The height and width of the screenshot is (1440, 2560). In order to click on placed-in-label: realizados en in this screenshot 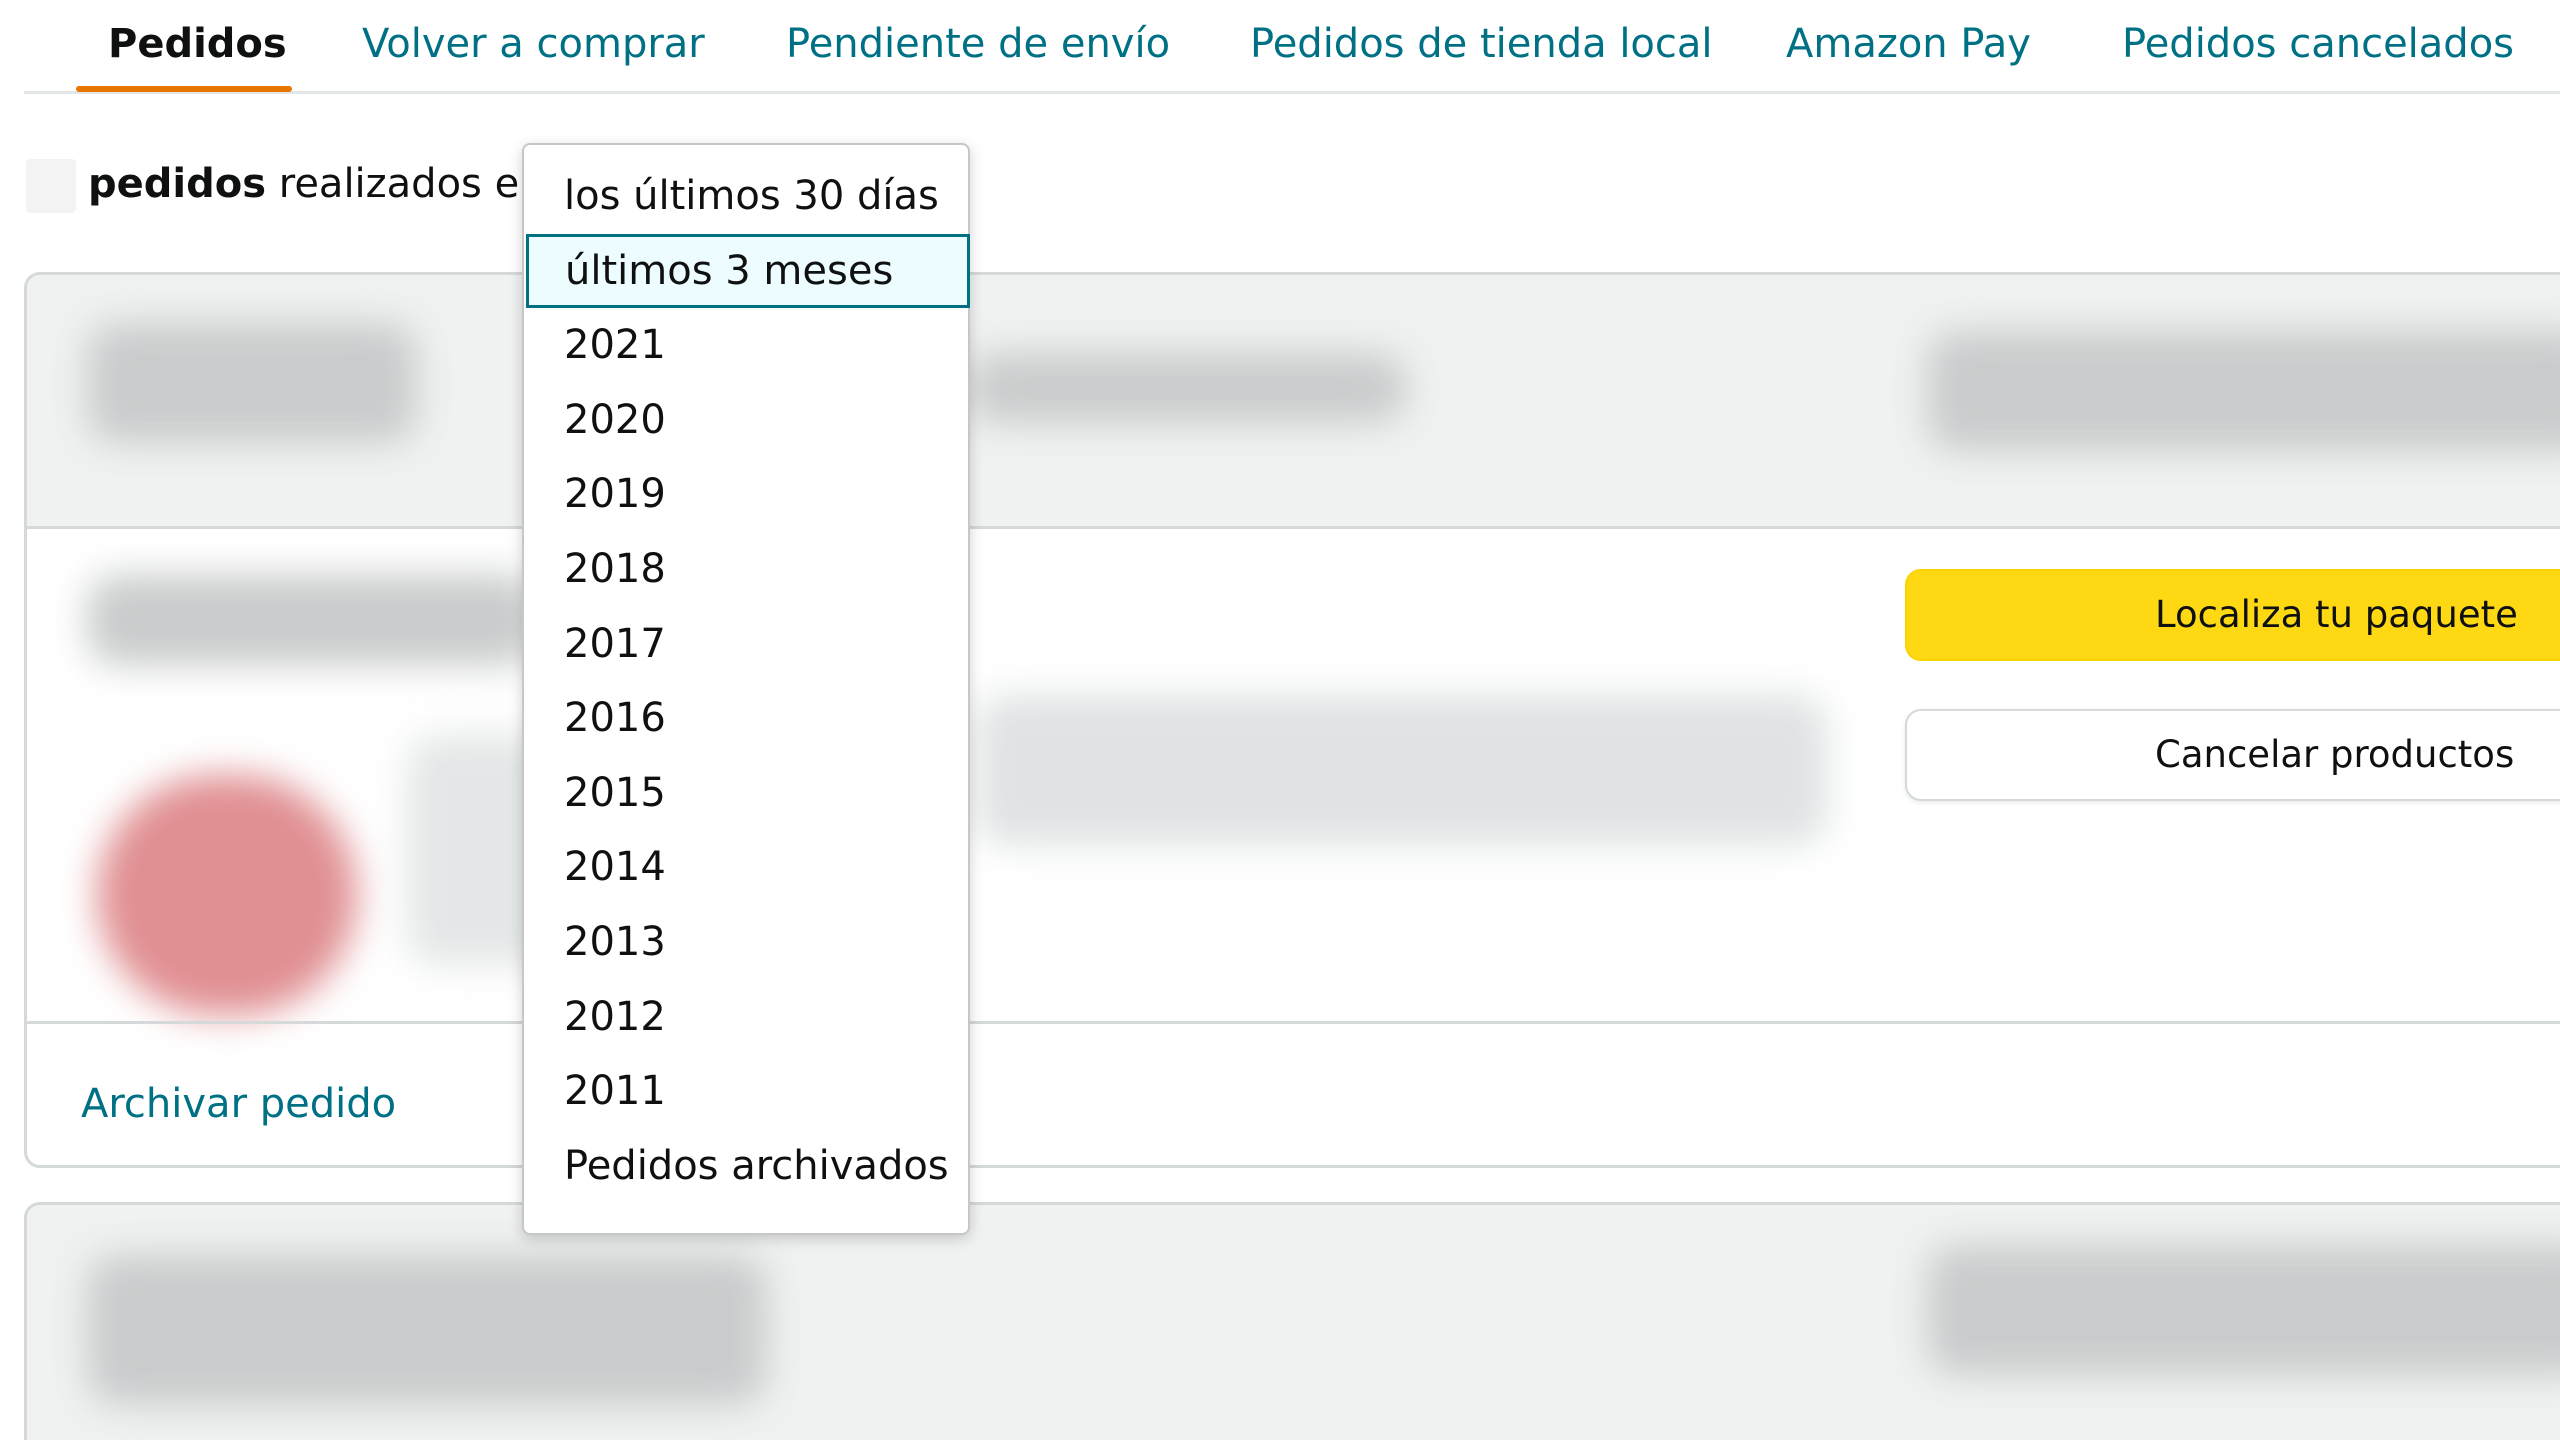, I will do `click(411, 184)`.